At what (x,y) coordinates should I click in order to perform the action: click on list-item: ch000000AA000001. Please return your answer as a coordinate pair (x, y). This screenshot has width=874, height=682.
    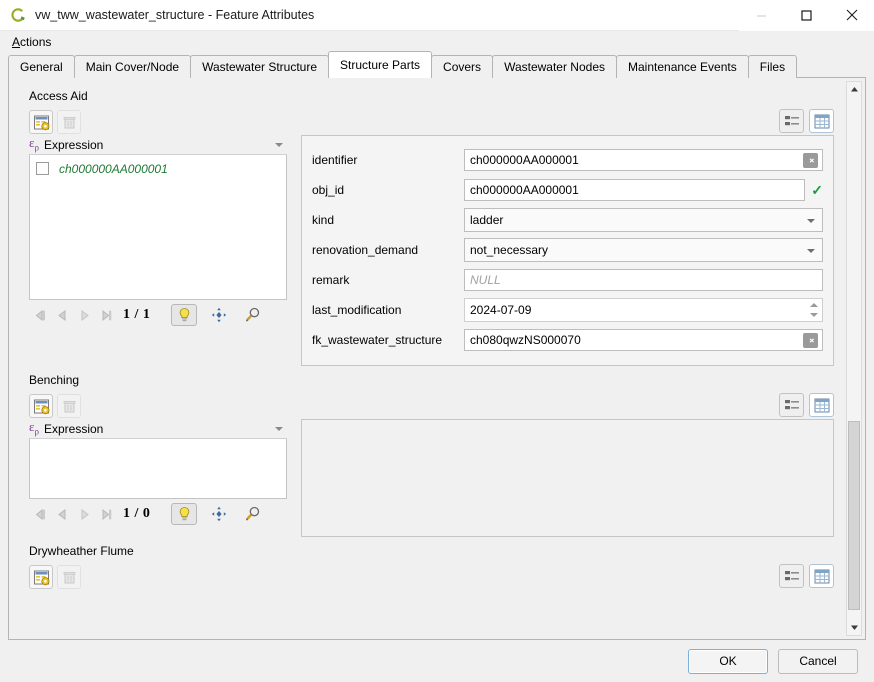
    Looking at the image, I should click on (158, 168).